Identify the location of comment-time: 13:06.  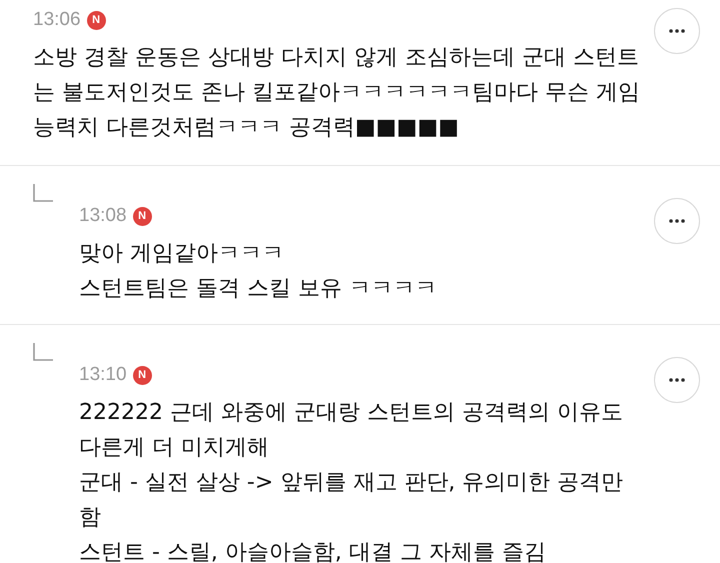
(57, 20).